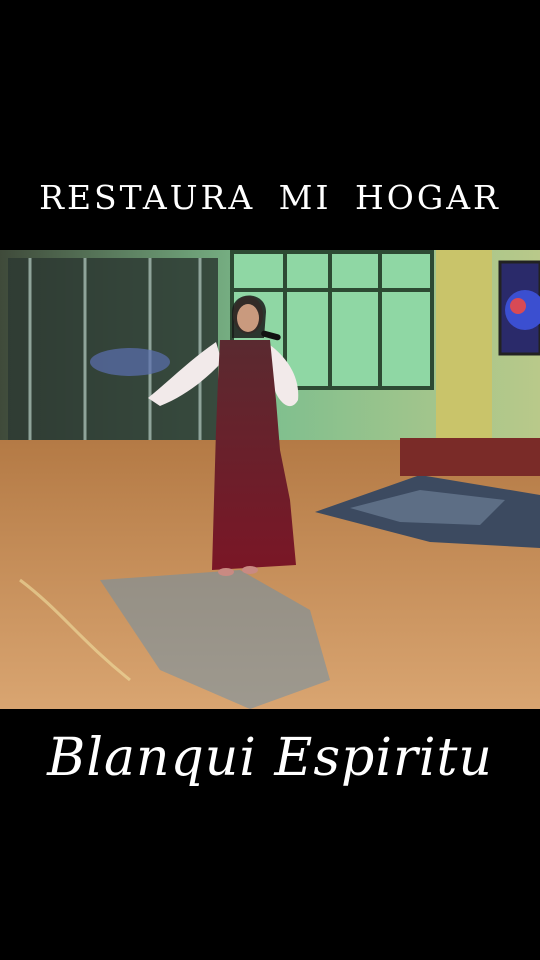 The height and width of the screenshot is (960, 540). What do you see at coordinates (114, 357) in the screenshot?
I see `glass-booth` at bounding box center [114, 357].